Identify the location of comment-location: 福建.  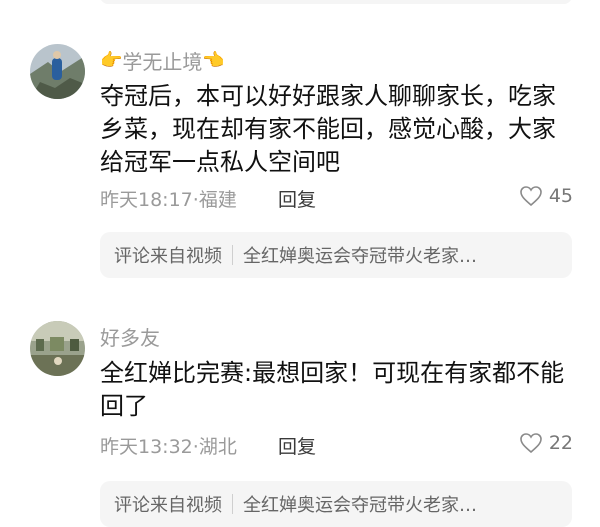
(217, 200).